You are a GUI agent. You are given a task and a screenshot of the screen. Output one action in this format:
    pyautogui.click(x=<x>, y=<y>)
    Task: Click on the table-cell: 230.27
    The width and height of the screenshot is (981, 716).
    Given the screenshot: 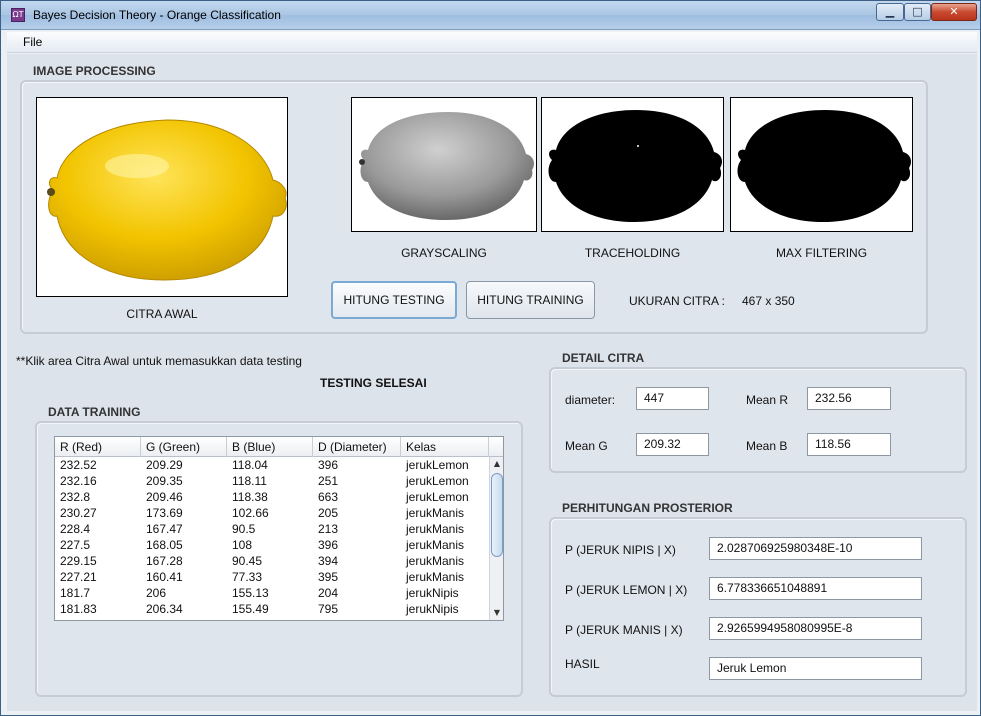 What is the action you would take?
    pyautogui.click(x=78, y=513)
    